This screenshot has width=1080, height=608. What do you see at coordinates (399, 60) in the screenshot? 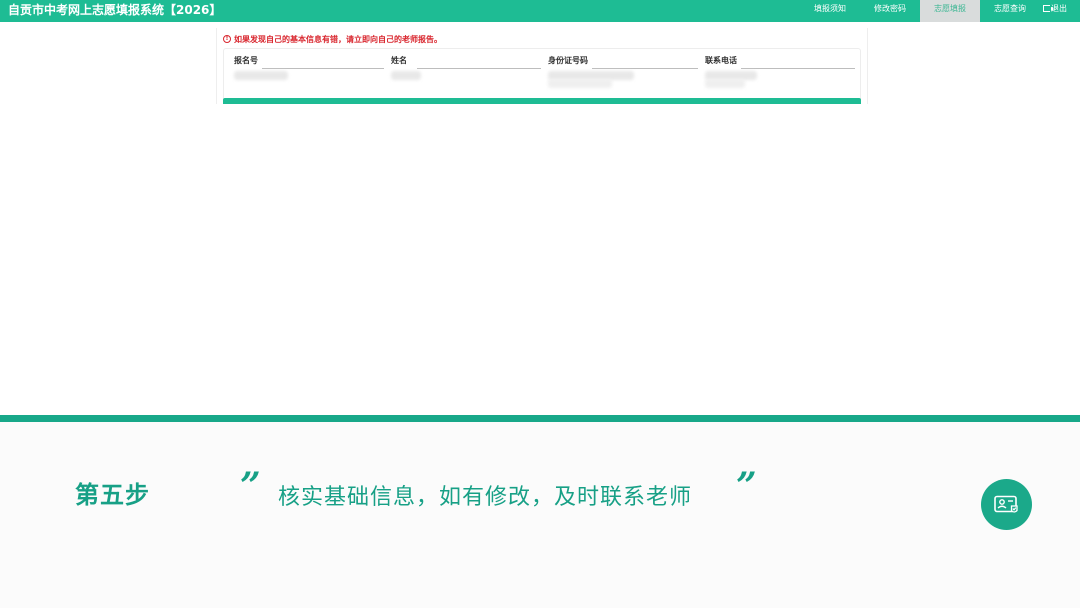
I see `field-label: 姓名` at bounding box center [399, 60].